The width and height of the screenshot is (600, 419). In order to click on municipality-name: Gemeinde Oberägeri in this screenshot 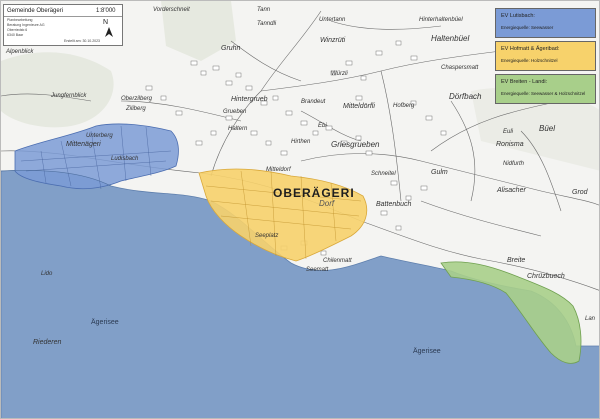, I will do `click(35, 11)`.